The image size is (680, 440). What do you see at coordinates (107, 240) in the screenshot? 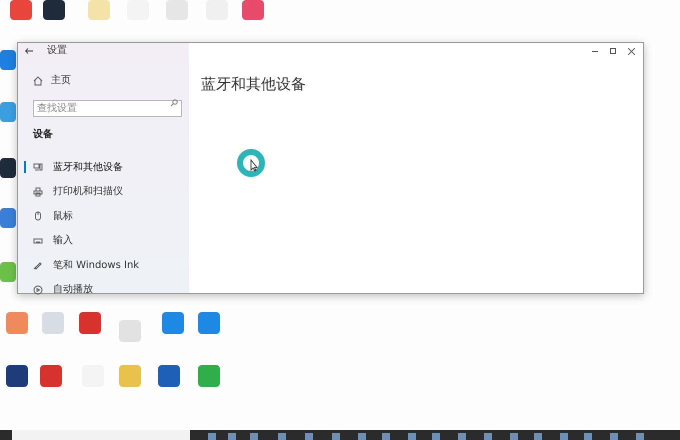
I see `sidebar-item: 输入` at bounding box center [107, 240].